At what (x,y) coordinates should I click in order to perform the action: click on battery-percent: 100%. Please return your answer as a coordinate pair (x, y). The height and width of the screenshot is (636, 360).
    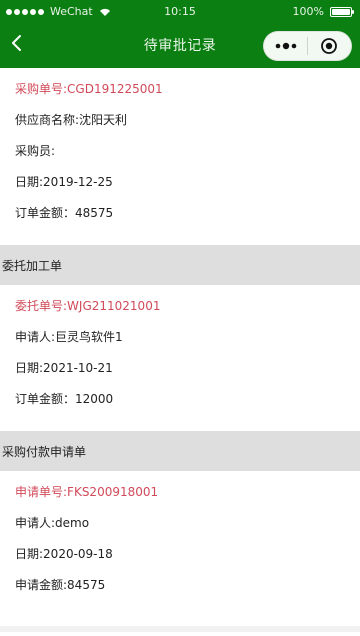
    Looking at the image, I should click on (308, 11).